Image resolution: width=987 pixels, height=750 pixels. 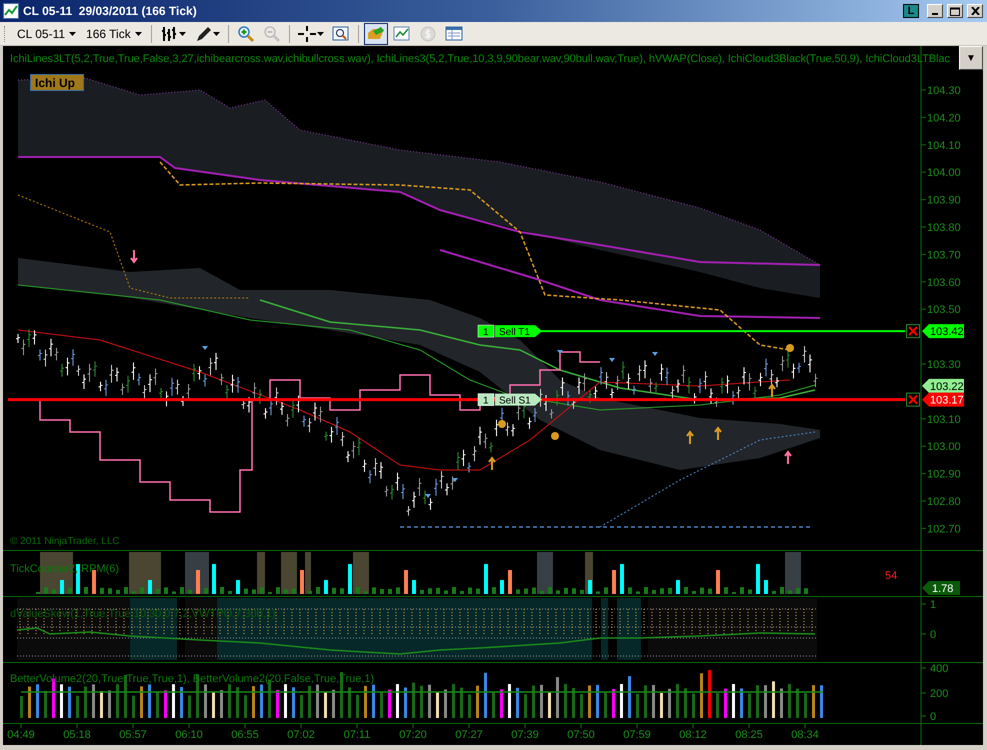 What do you see at coordinates (65, 569) in the screenshot?
I see `indicator-label: TickCounter2, RPM(6)` at bounding box center [65, 569].